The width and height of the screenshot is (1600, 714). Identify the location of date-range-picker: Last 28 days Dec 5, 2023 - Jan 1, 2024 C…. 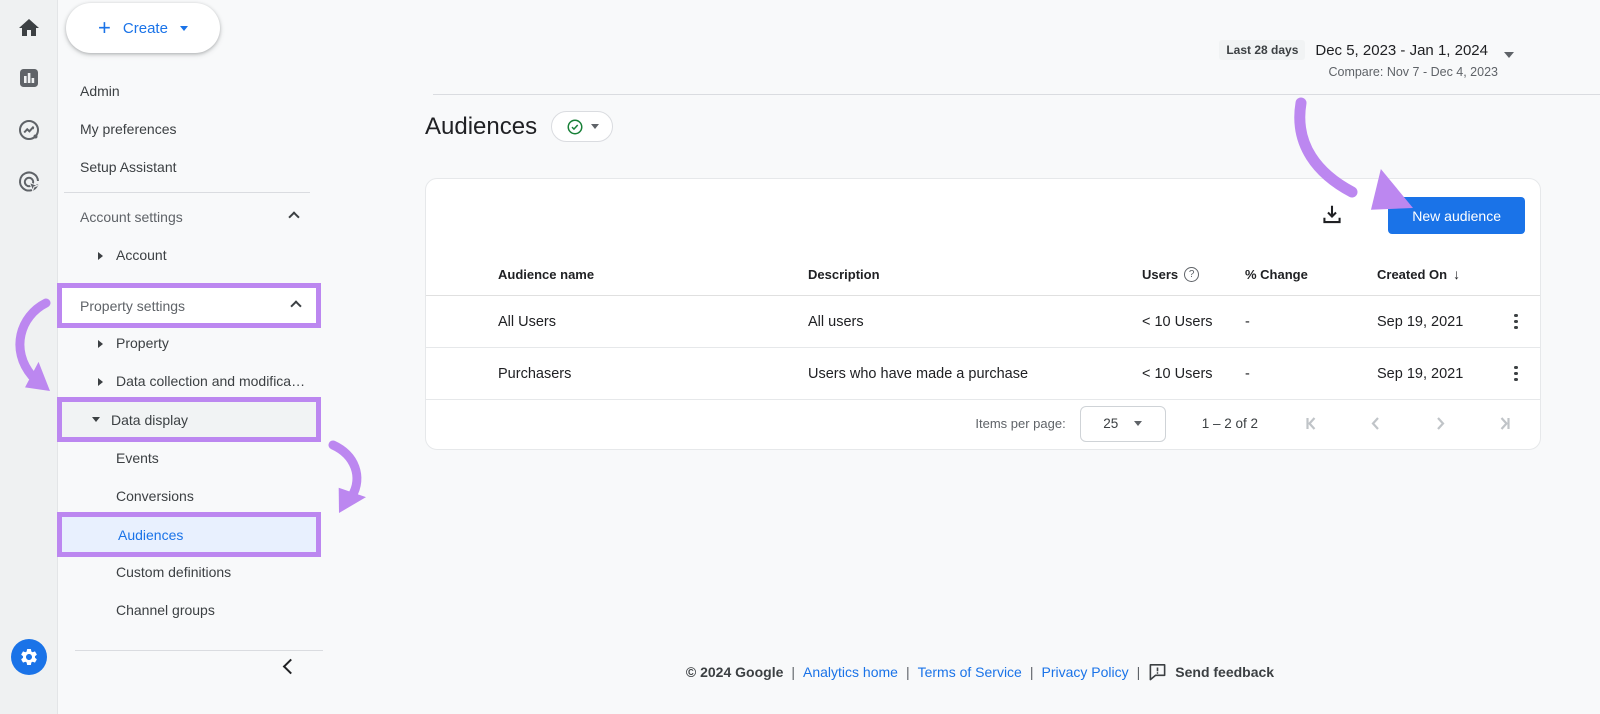
(1366, 59).